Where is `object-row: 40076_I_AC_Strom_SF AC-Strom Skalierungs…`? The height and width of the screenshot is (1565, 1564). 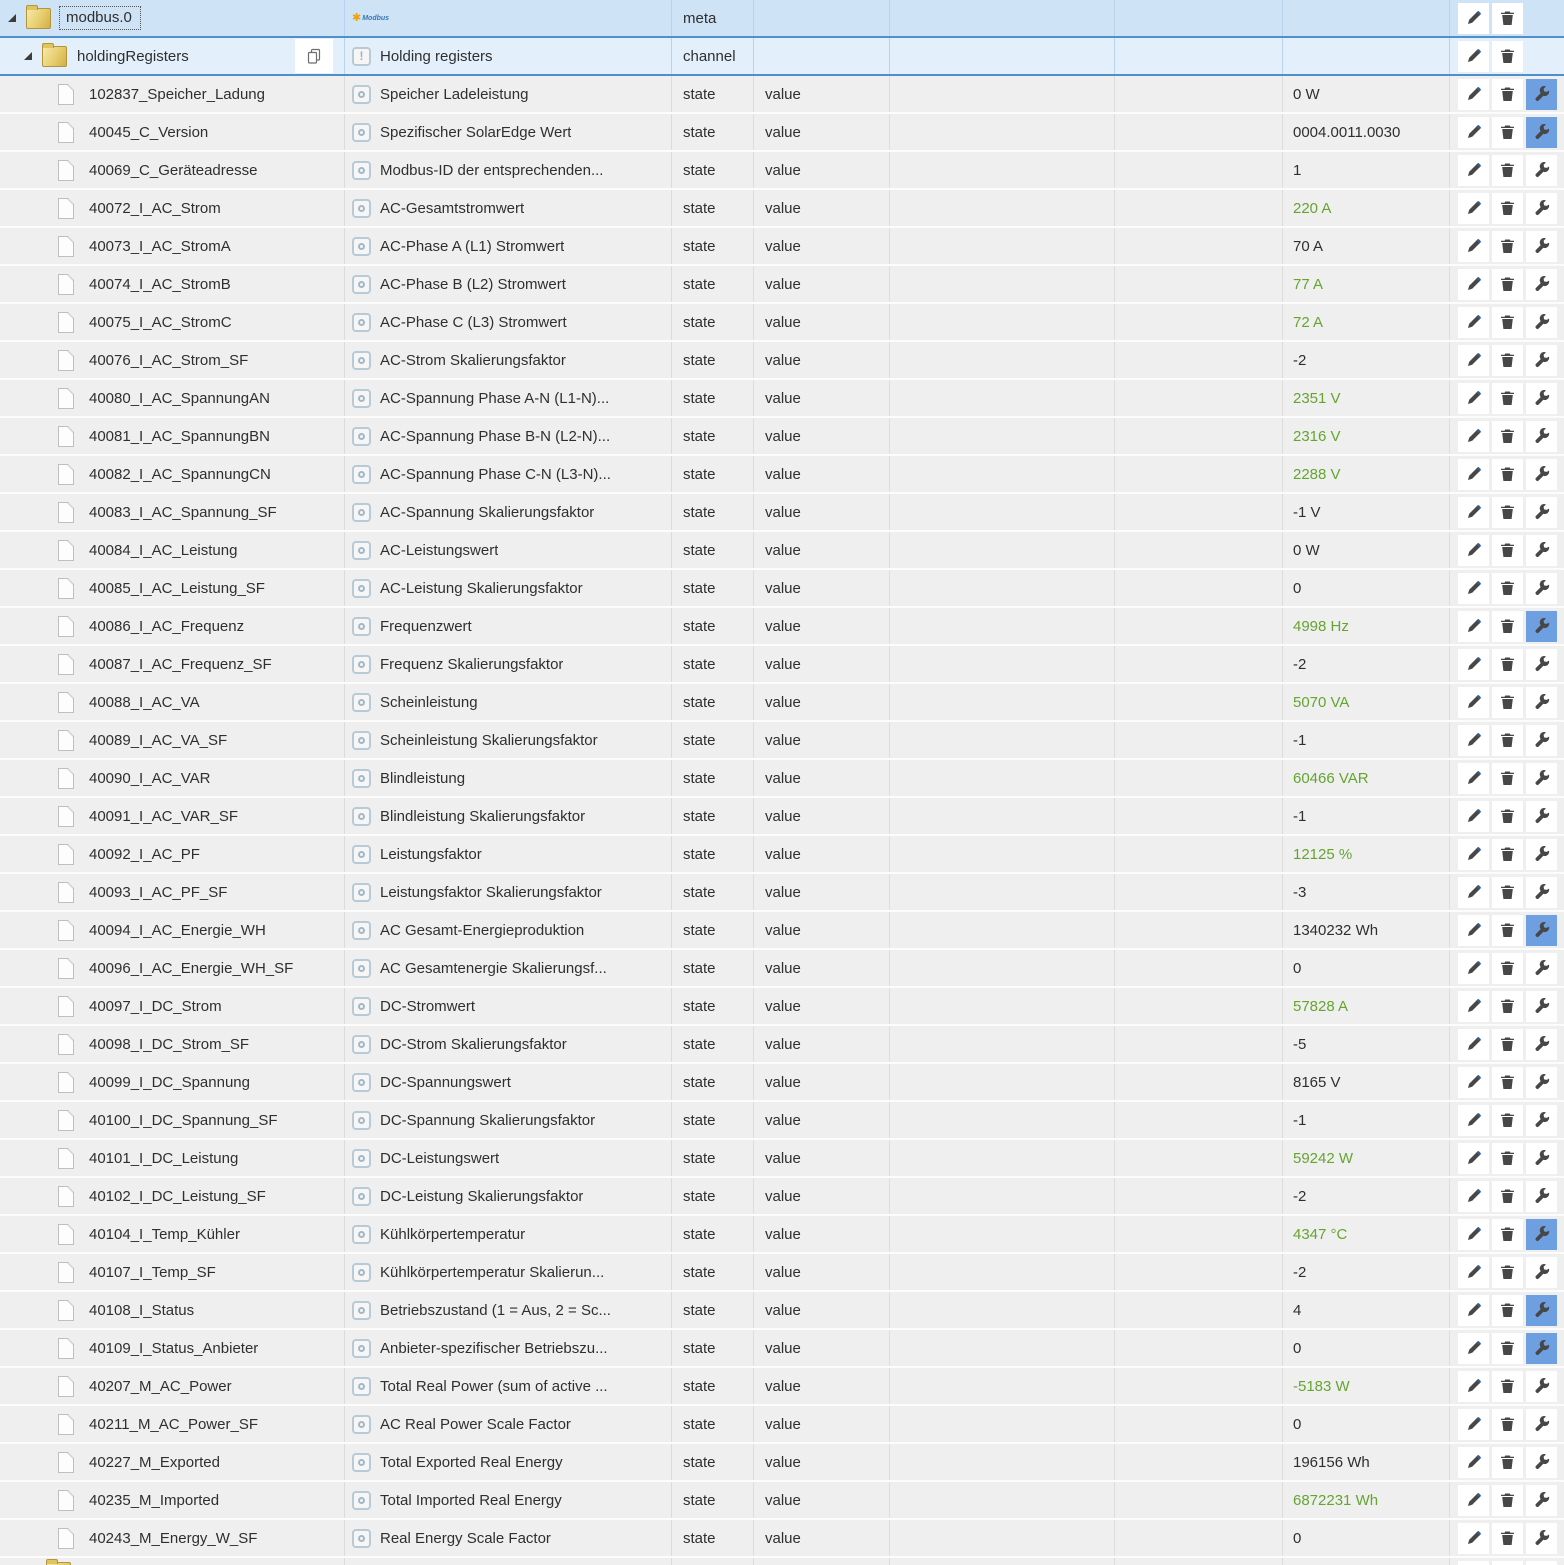 object-row: 40076_I_AC_Strom_SF AC-Strom Skalierungs… is located at coordinates (782, 361).